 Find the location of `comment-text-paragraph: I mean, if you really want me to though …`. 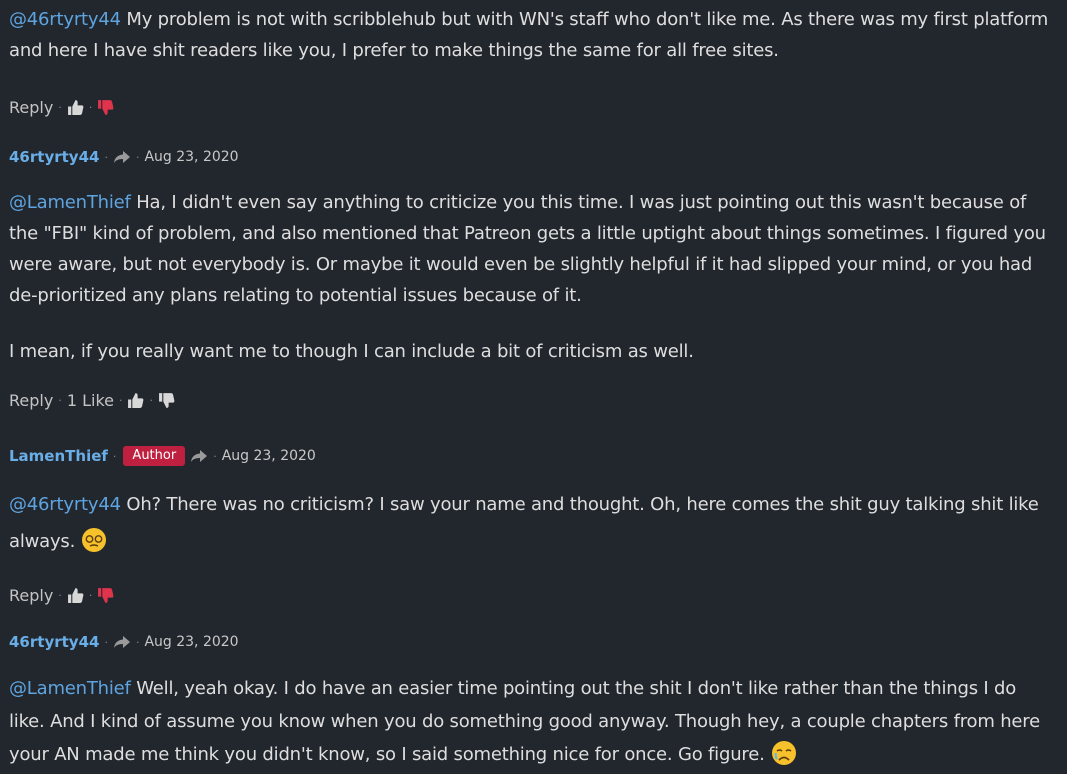

comment-text-paragraph: I mean, if you really want me to though … is located at coordinates (351, 351).